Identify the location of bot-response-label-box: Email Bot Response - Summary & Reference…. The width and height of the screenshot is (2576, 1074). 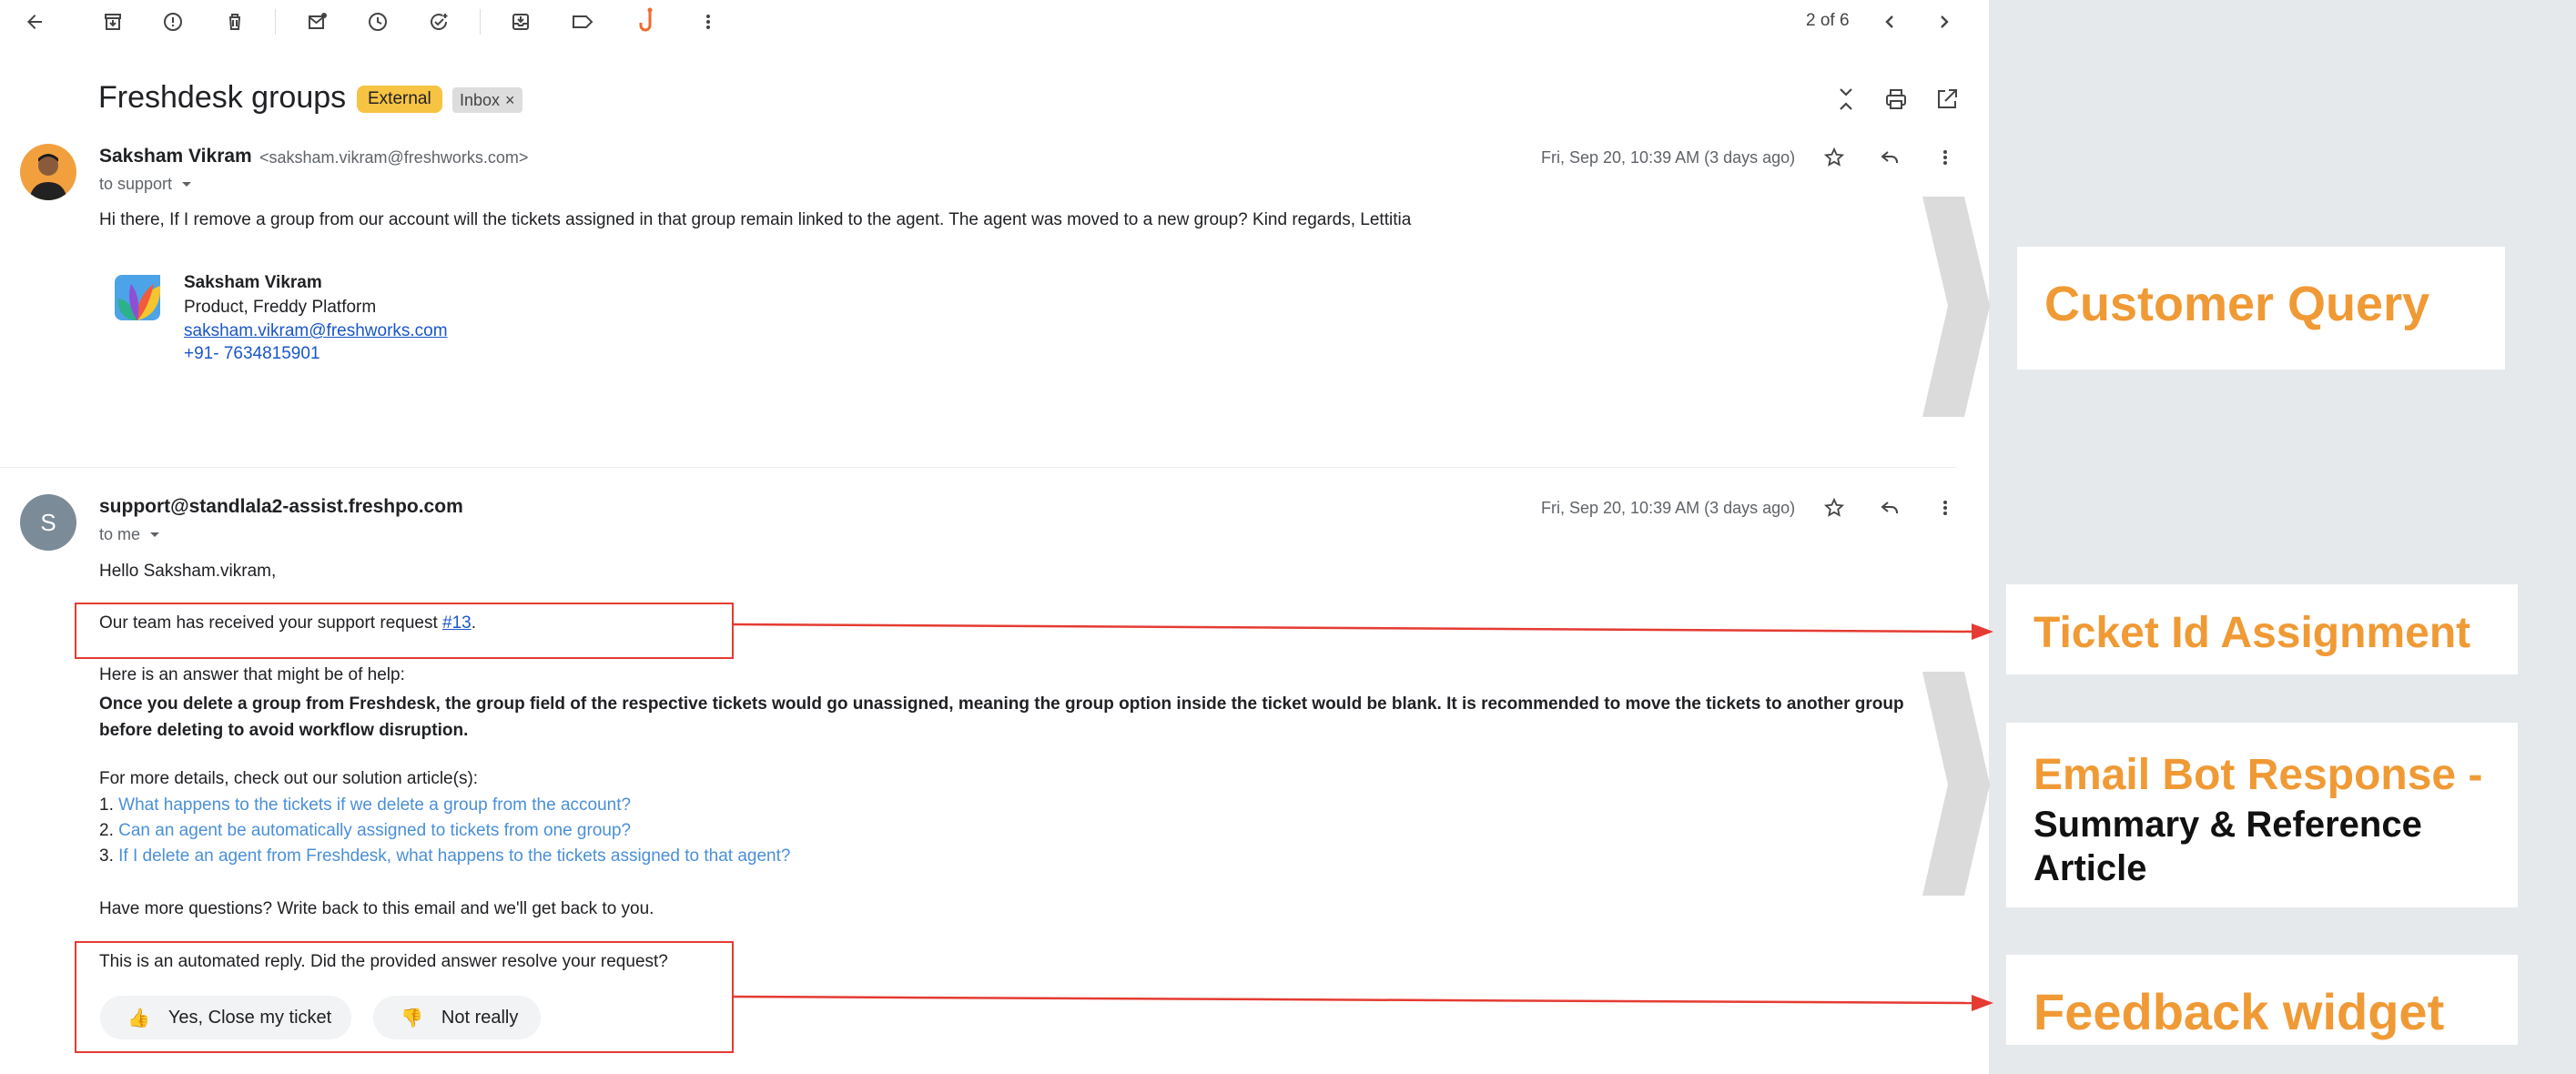
(2262, 815).